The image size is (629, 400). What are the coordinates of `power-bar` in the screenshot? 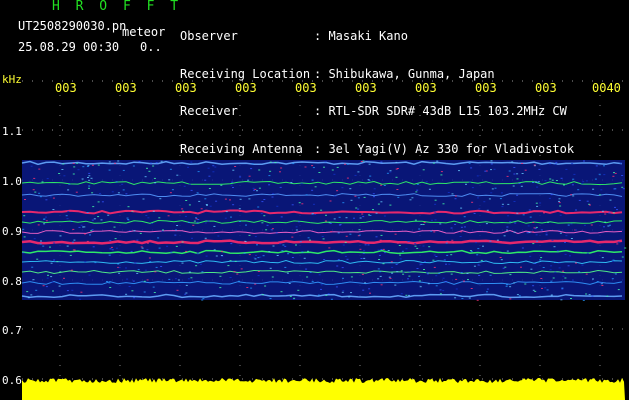 It's located at (323, 389).